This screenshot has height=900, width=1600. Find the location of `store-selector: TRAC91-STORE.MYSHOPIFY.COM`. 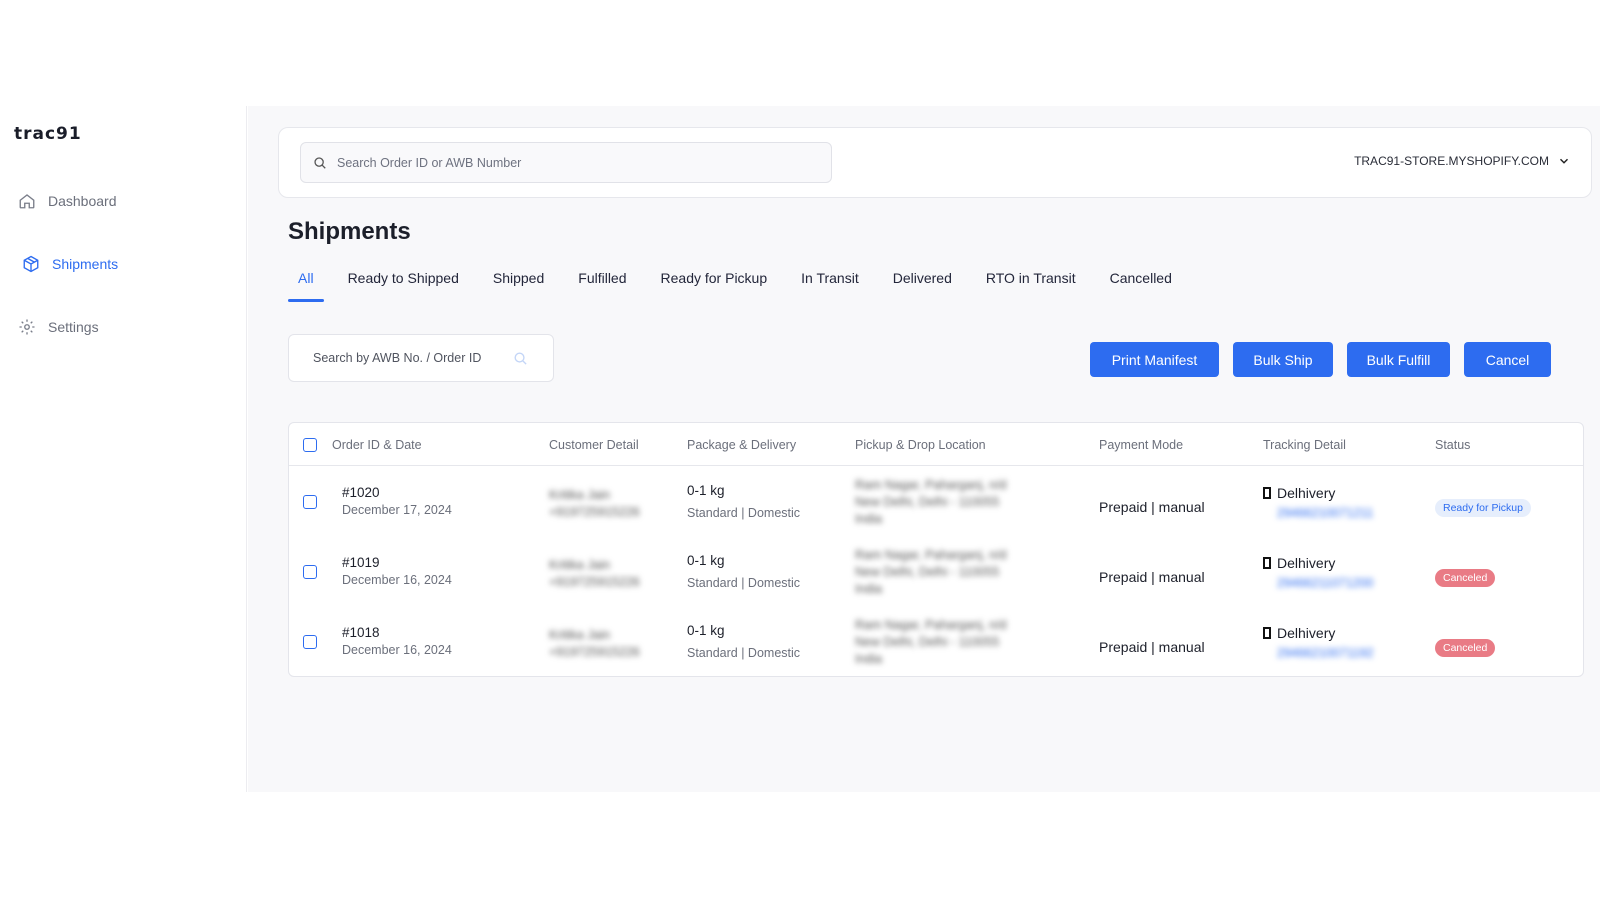

store-selector: TRAC91-STORE.MYSHOPIFY.COM is located at coordinates (1462, 161).